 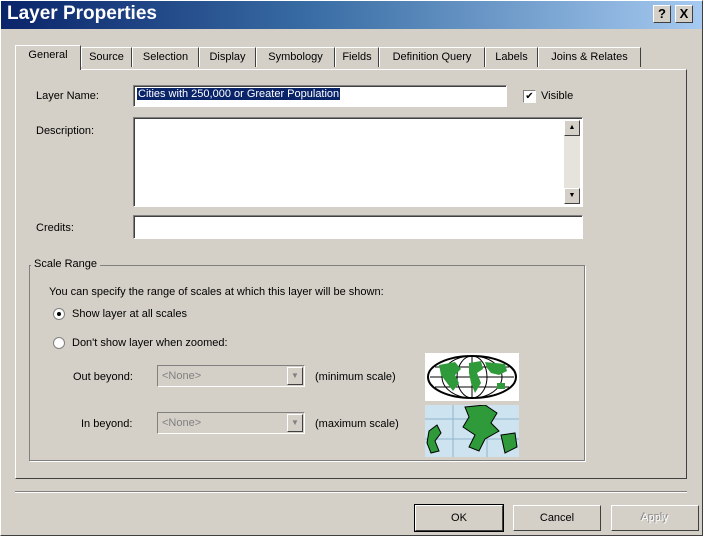 I want to click on description-scrollbar: ▲ ▼, so click(x=572, y=162).